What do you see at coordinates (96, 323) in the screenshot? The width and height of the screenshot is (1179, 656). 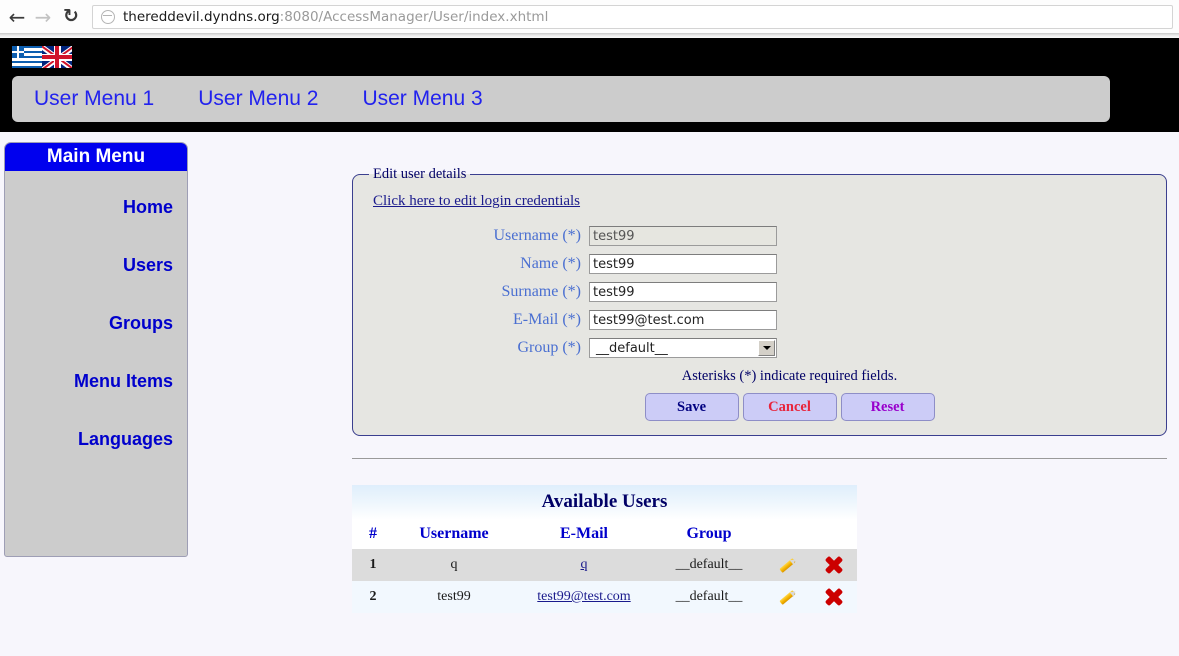 I see `sidebar-item-groups: Groups` at bounding box center [96, 323].